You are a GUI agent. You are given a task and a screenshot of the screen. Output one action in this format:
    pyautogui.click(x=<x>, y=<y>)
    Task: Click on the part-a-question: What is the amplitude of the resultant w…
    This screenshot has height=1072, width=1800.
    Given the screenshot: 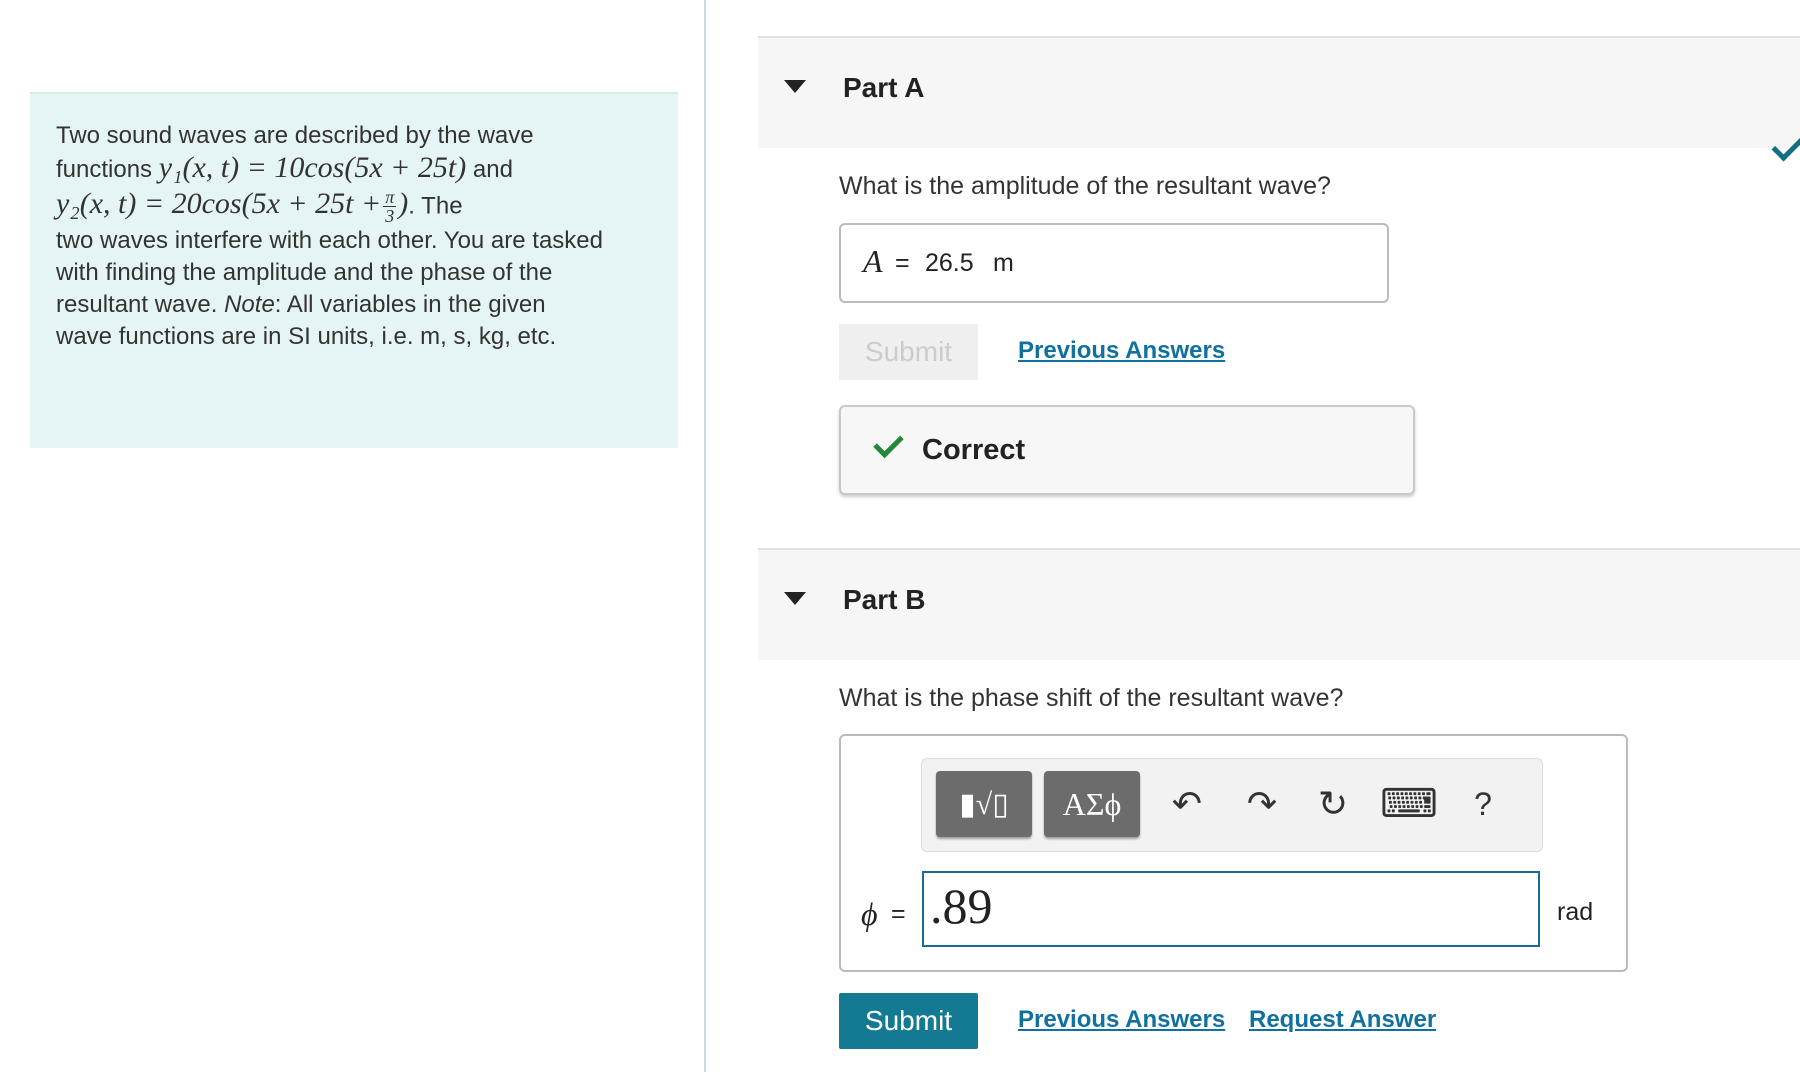 What is the action you would take?
    pyautogui.click(x=1085, y=186)
    